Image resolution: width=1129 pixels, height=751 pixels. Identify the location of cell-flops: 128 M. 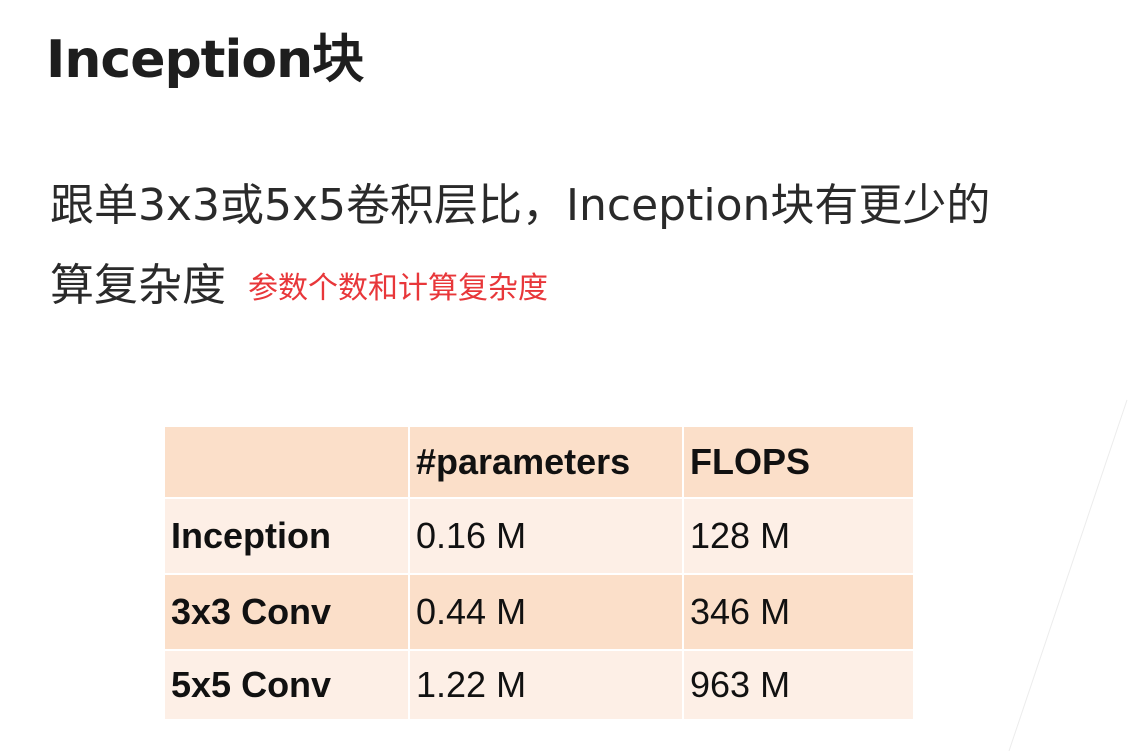
(798, 536).